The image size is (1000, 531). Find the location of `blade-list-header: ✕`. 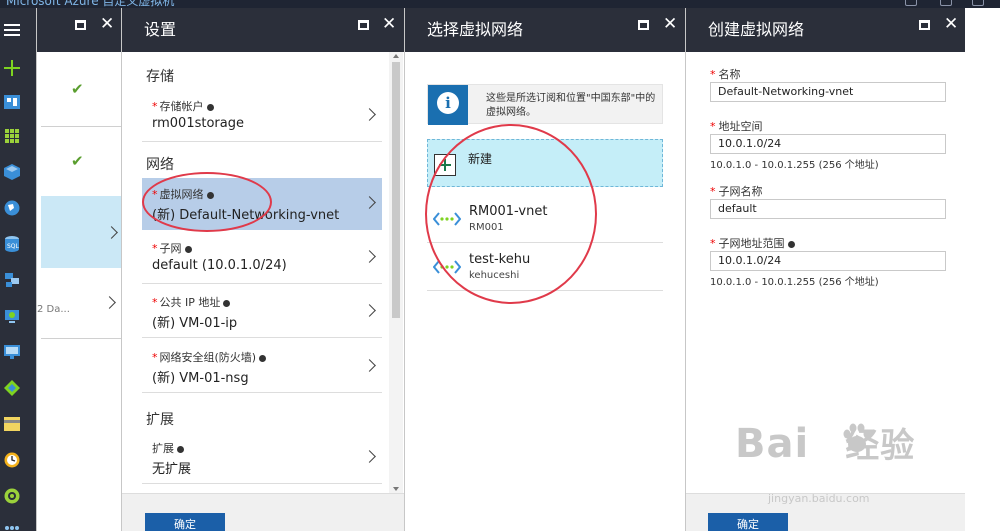

blade-list-header: ✕ is located at coordinates (79, 30).